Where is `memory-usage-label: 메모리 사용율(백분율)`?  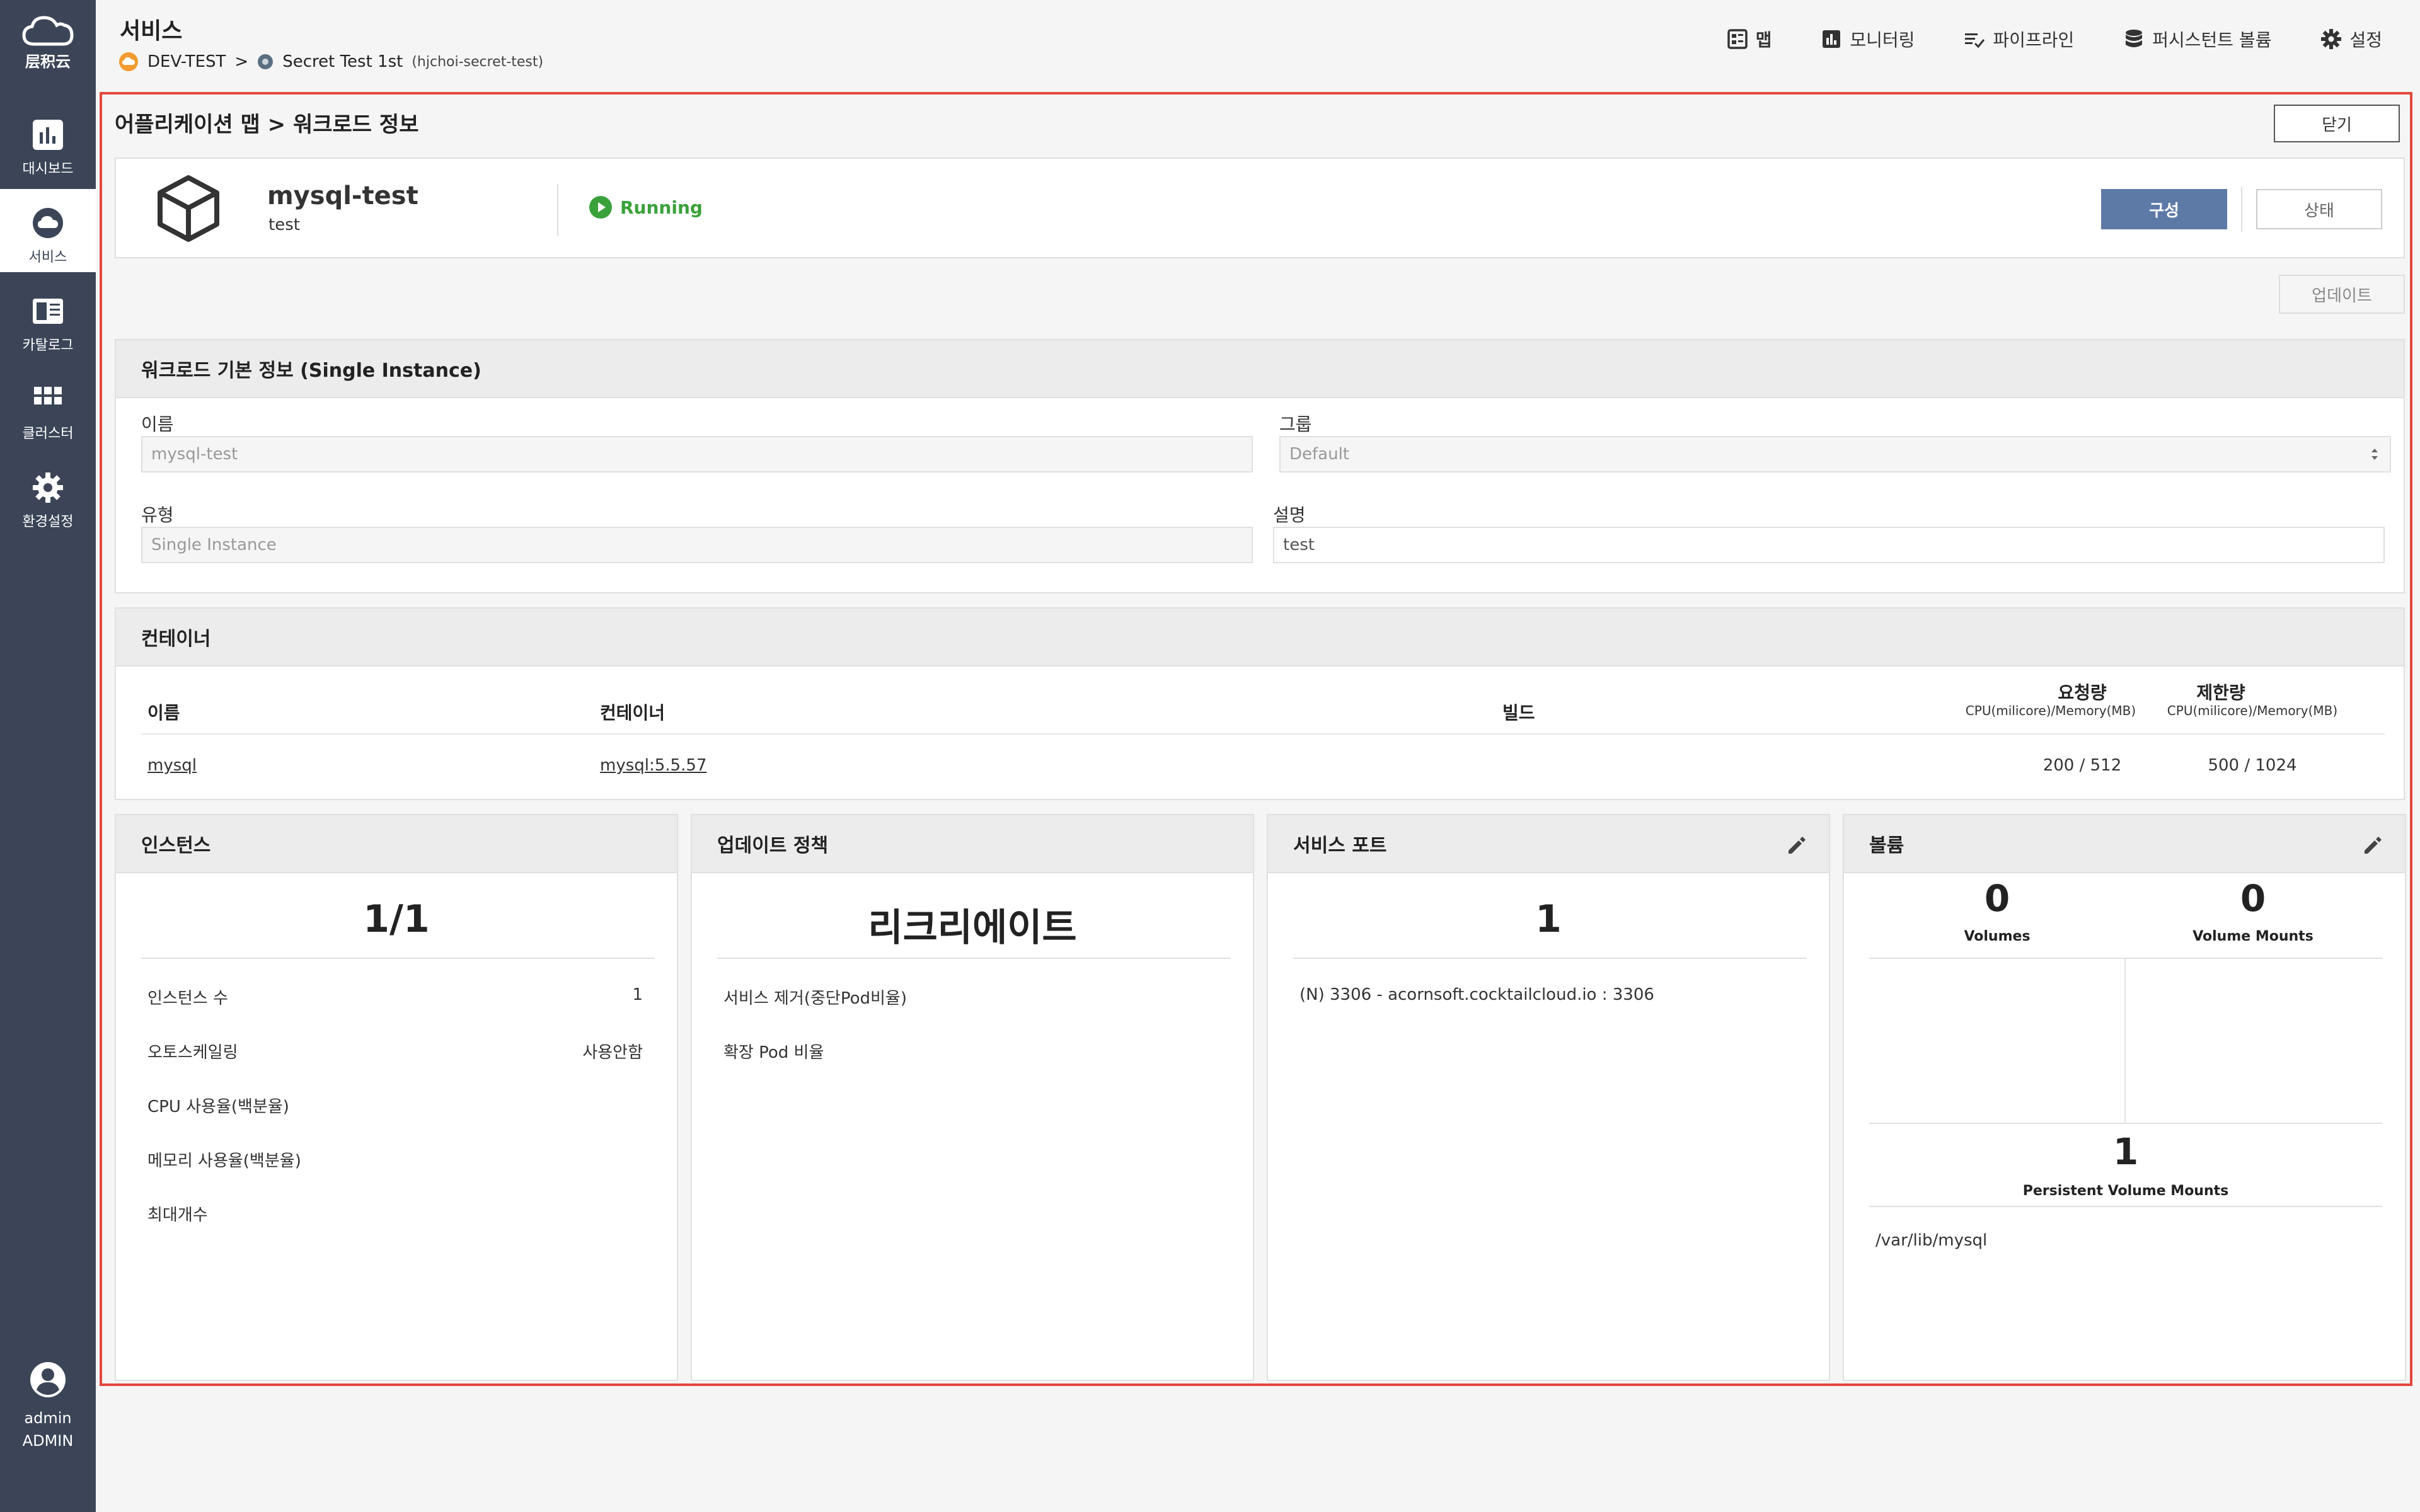 memory-usage-label: 메모리 사용율(백분율) is located at coordinates (224, 1161).